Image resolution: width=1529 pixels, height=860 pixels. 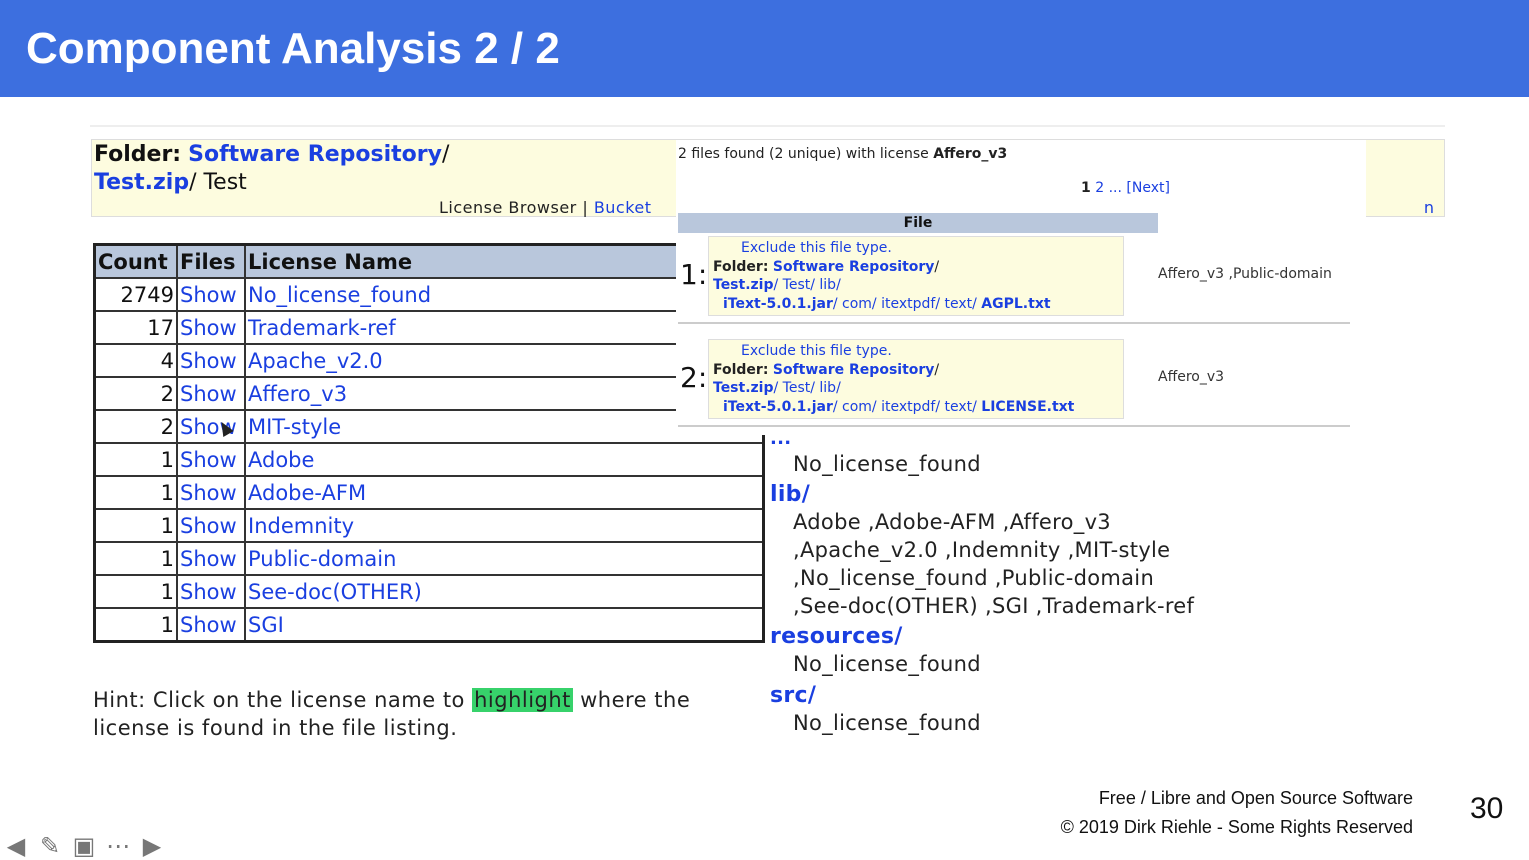 I want to click on tree-dir-lib: lib/, so click(x=790, y=494).